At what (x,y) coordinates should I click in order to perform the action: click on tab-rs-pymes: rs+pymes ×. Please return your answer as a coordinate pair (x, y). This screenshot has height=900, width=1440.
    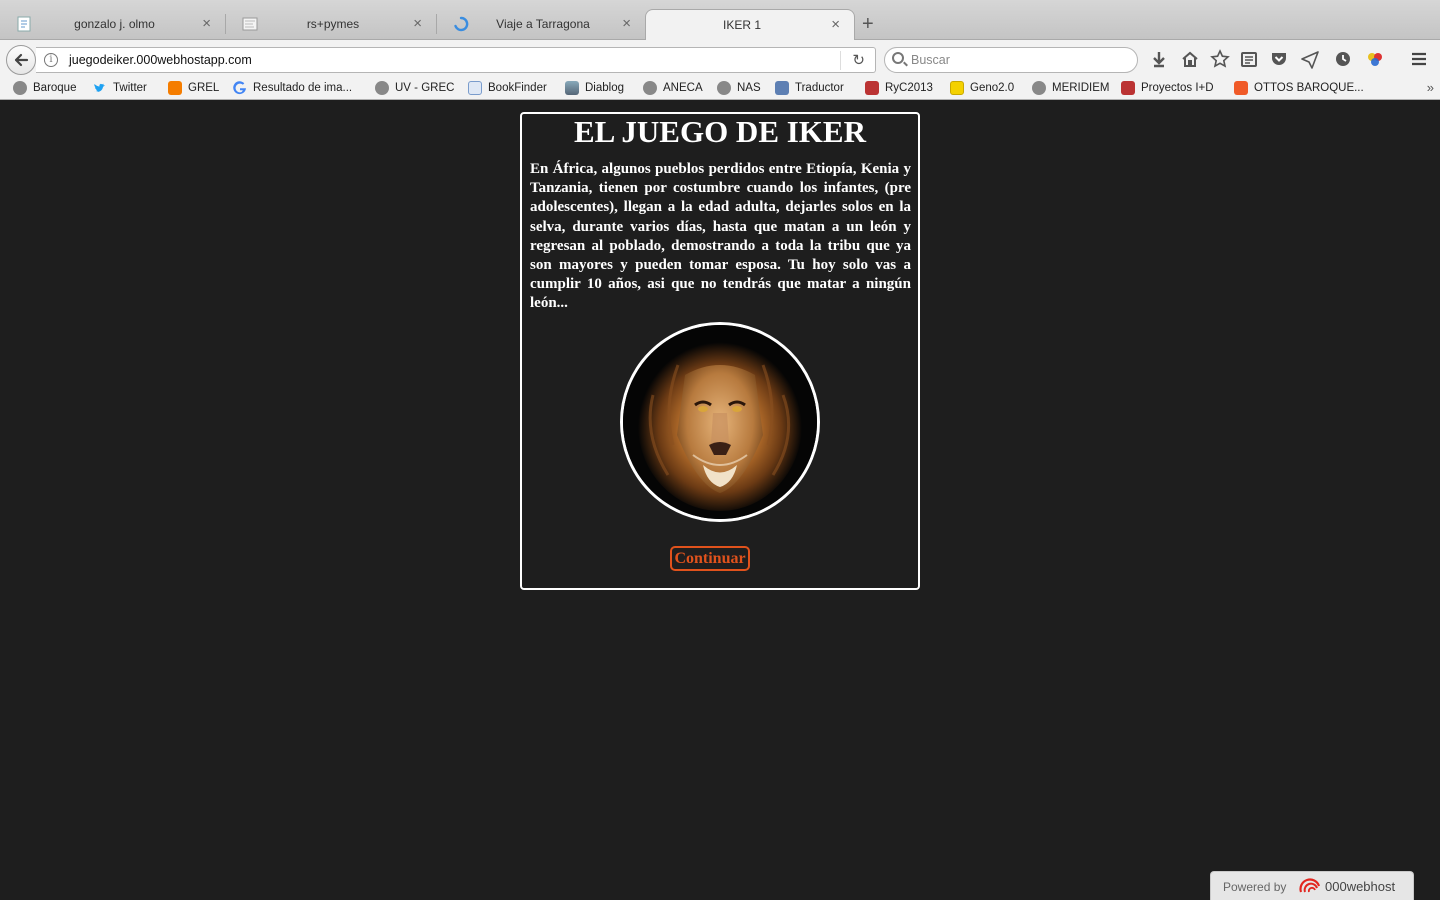
    Looking at the image, I should click on (331, 24).